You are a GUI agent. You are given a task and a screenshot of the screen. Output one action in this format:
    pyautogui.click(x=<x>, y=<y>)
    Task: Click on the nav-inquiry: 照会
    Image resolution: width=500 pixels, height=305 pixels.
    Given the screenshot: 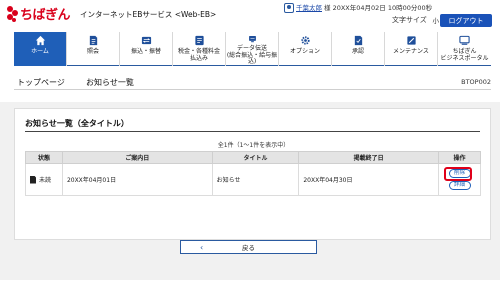 What is the action you would take?
    pyautogui.click(x=93, y=49)
    